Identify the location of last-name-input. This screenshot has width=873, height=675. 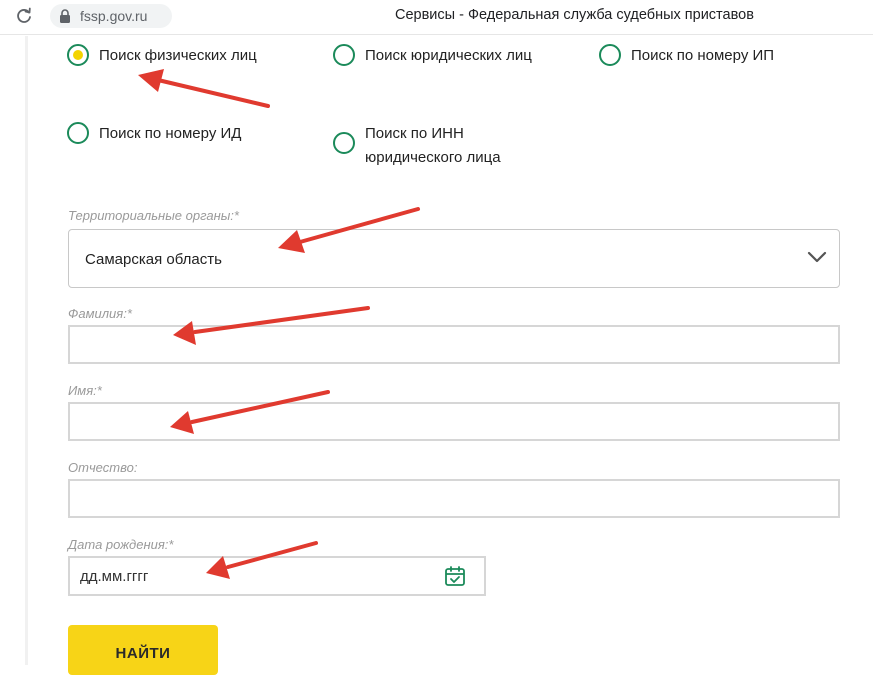
(454, 344).